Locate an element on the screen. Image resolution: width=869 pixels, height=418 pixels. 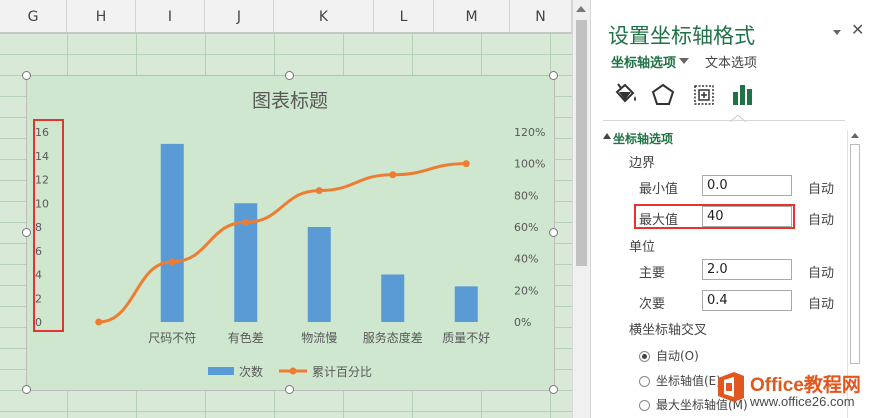
legend-line-marker is located at coordinates (293, 371).